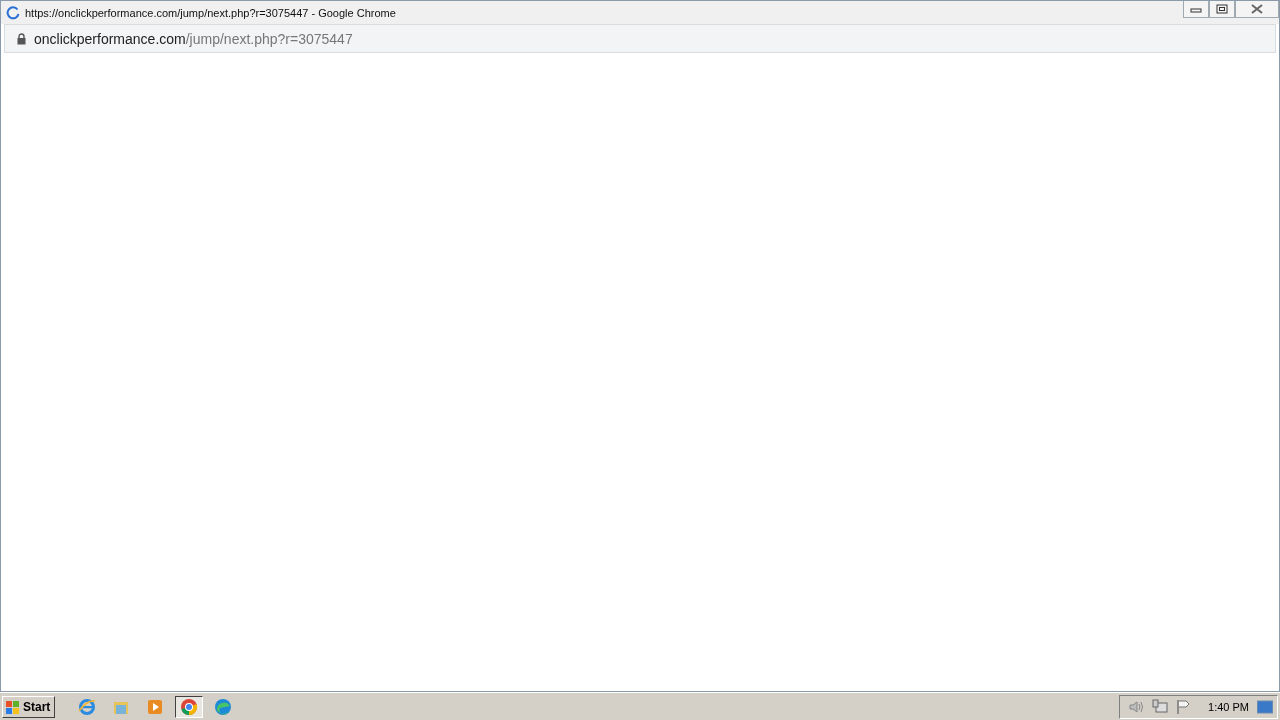 This screenshot has height=720, width=1280. I want to click on show-desktop-icon, so click(1265, 706).